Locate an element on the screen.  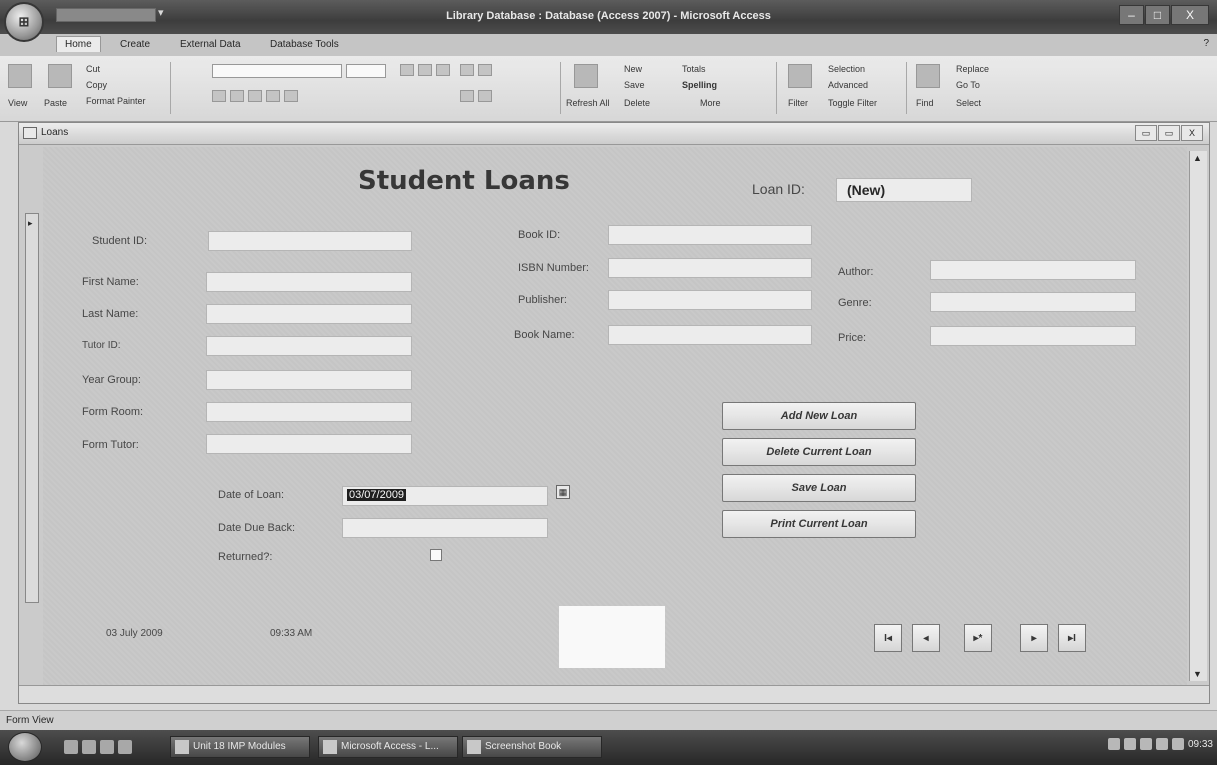
publisher-field is located at coordinates (710, 300).